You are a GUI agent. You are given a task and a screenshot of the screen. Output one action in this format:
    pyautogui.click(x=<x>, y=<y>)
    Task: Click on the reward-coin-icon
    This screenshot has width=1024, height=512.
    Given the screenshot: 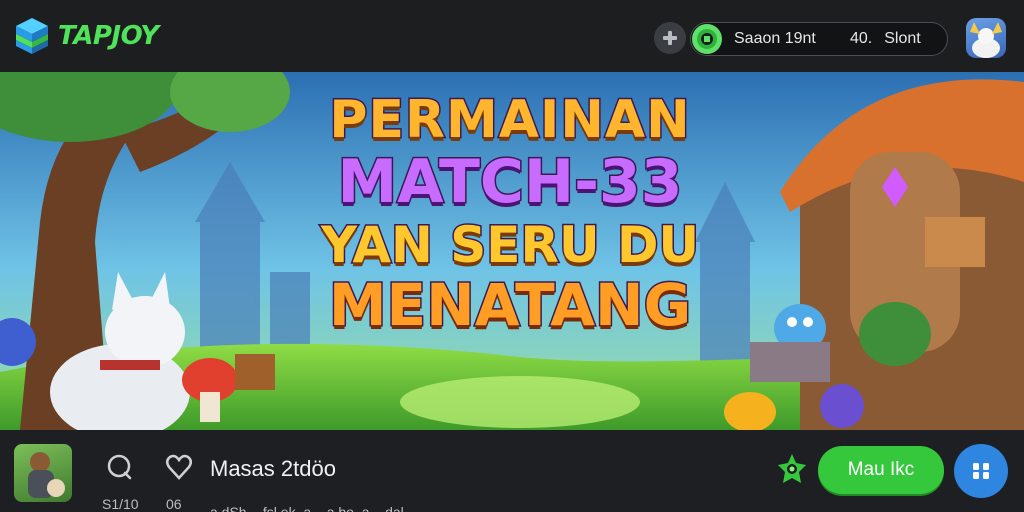 What is the action you would take?
    pyautogui.click(x=707, y=39)
    